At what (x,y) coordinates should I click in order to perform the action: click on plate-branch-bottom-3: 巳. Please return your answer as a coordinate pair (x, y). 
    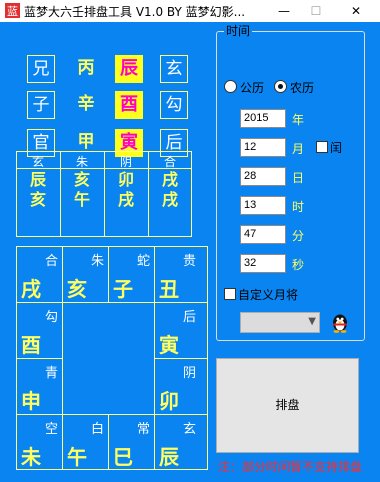
    Looking at the image, I should click on (123, 457).